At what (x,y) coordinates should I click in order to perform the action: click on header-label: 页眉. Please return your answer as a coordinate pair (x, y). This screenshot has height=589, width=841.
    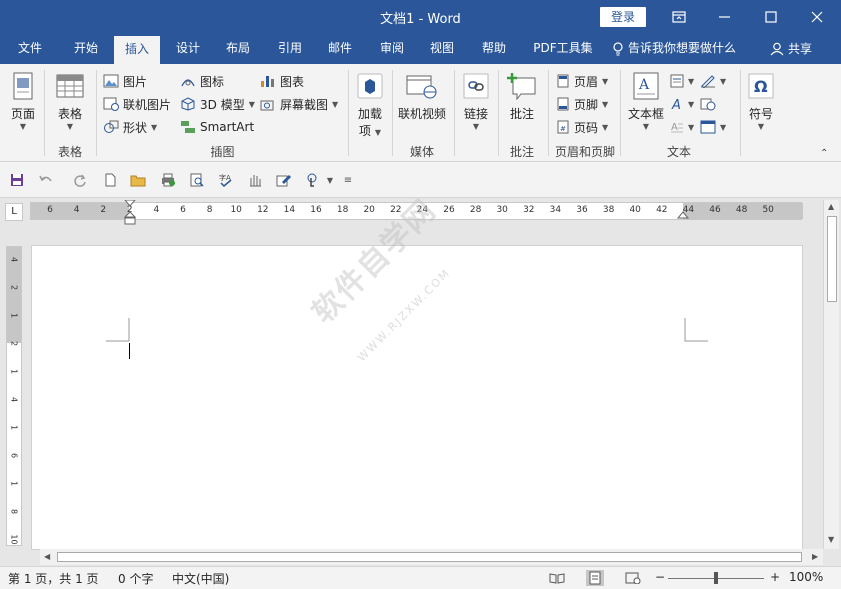
    Looking at the image, I should click on (586, 81).